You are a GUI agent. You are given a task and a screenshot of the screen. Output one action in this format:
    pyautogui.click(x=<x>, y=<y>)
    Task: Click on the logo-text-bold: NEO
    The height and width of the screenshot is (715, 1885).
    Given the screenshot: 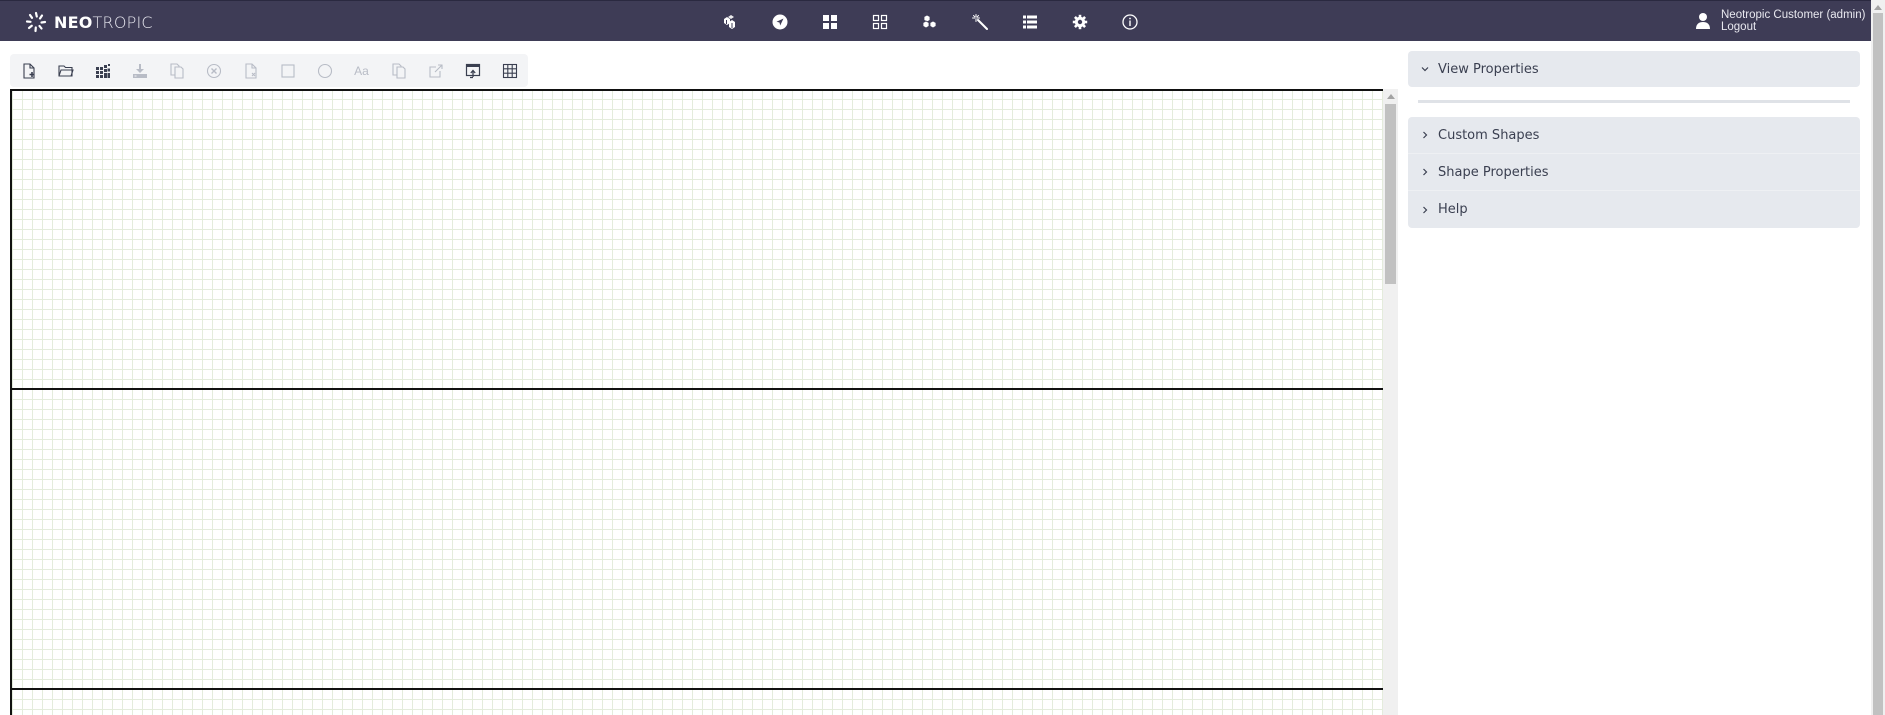 What is the action you would take?
    pyautogui.click(x=73, y=22)
    